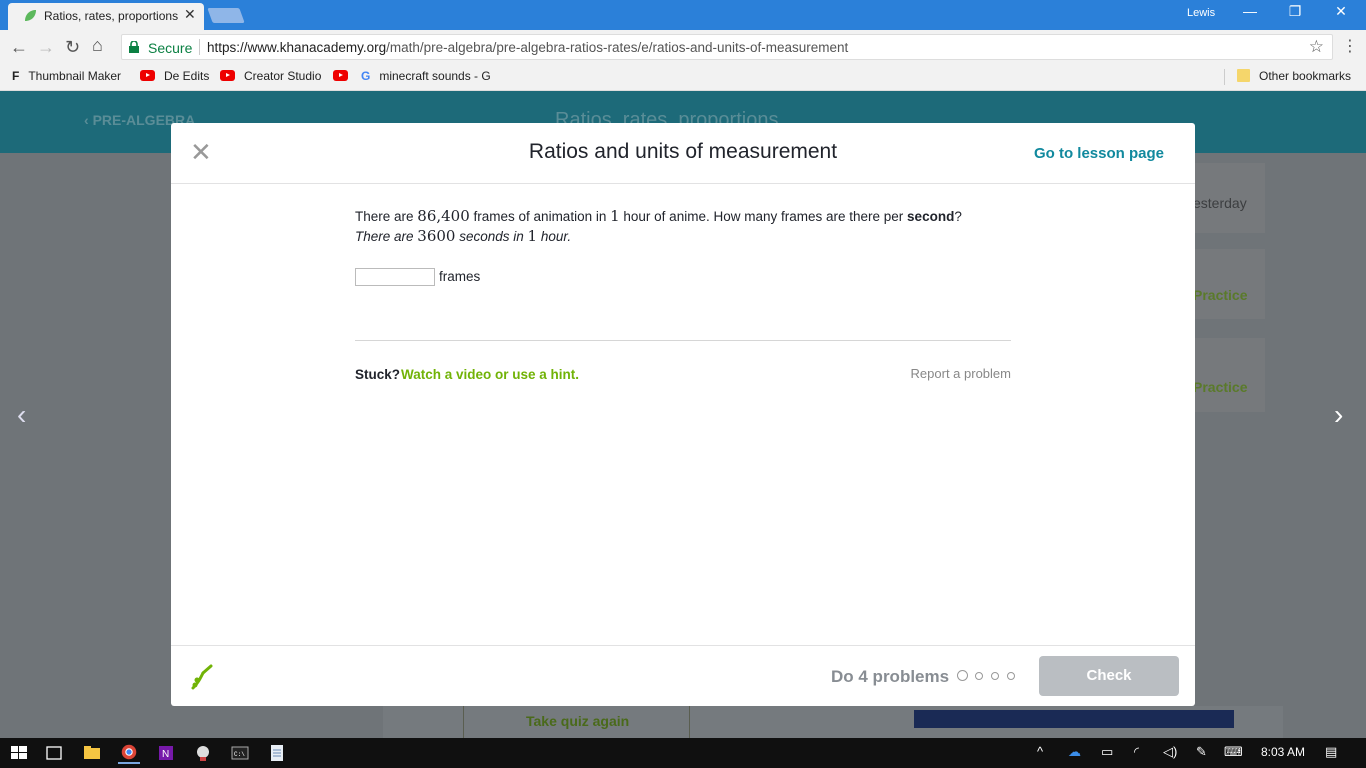  What do you see at coordinates (1243, 75) in the screenshot?
I see `folder-icon` at bounding box center [1243, 75].